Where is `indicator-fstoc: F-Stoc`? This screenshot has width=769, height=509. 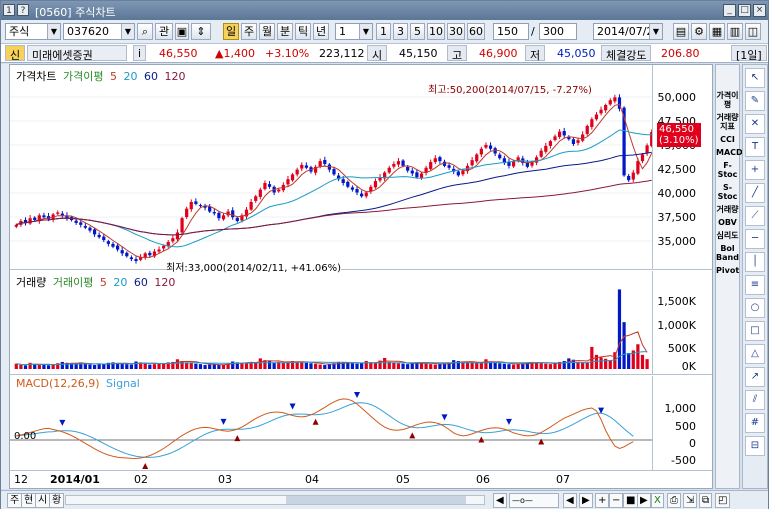
indicator-fstoc: F-Stoc is located at coordinates (727, 170).